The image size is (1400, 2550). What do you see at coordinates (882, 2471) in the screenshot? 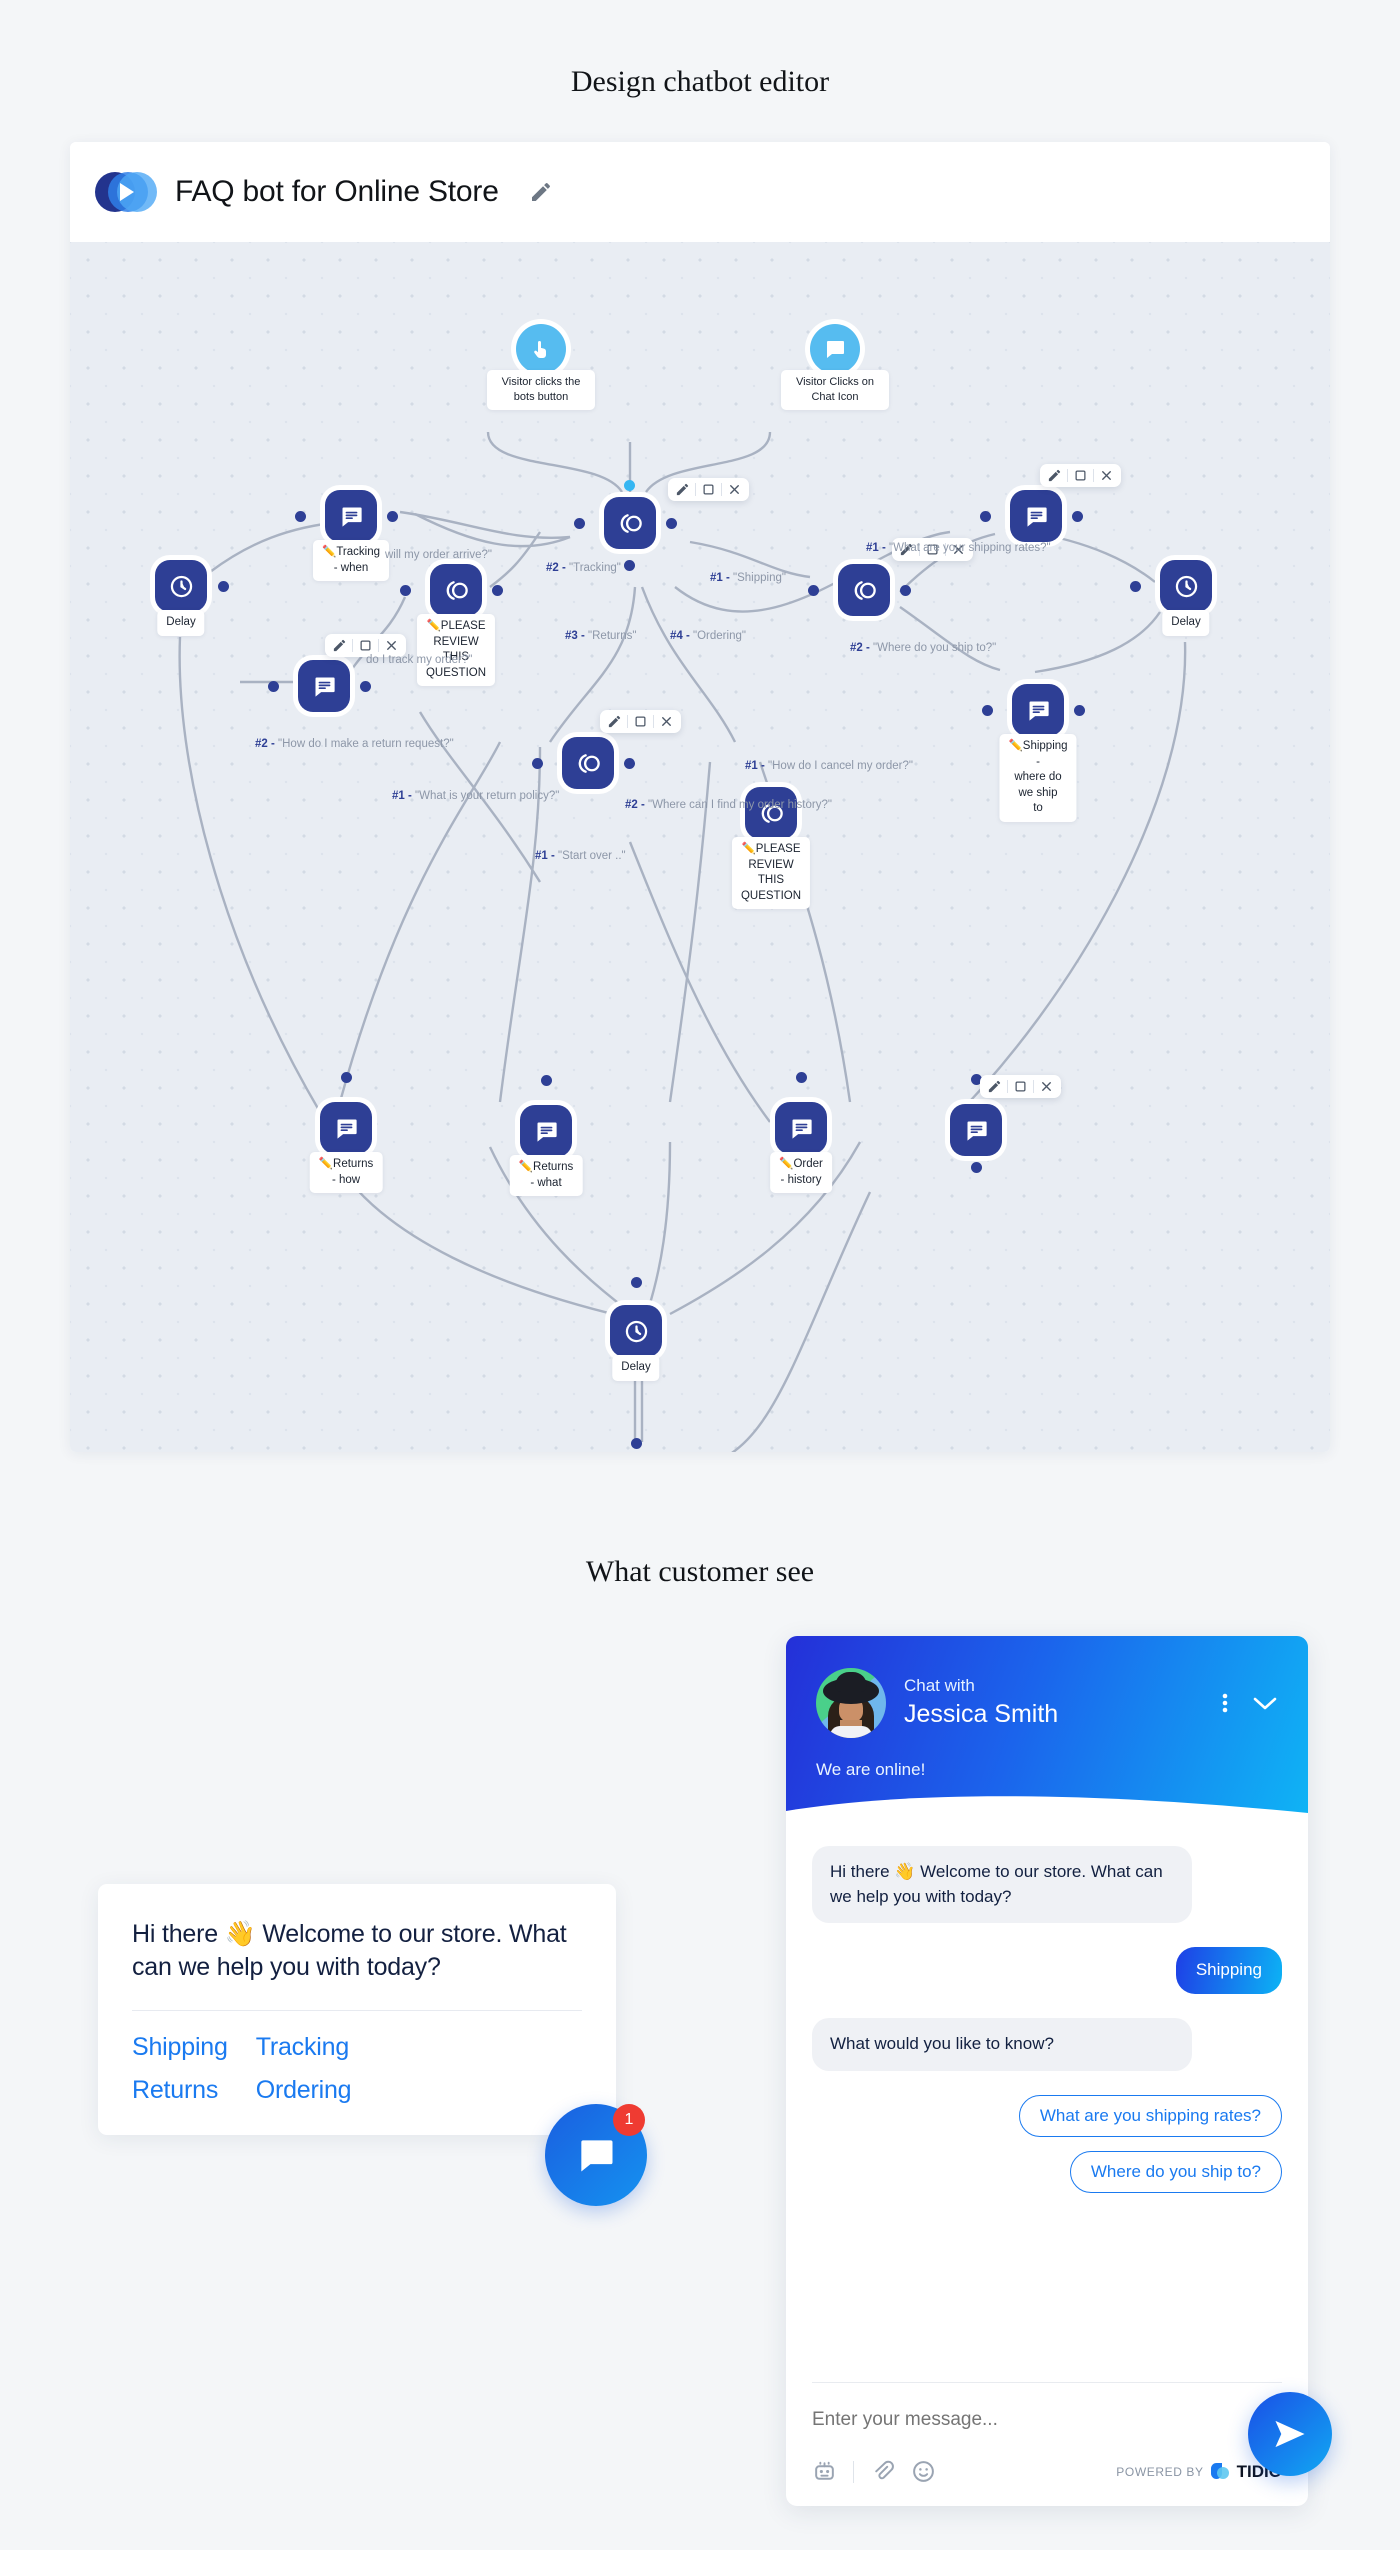
I see `attachment-icon` at bounding box center [882, 2471].